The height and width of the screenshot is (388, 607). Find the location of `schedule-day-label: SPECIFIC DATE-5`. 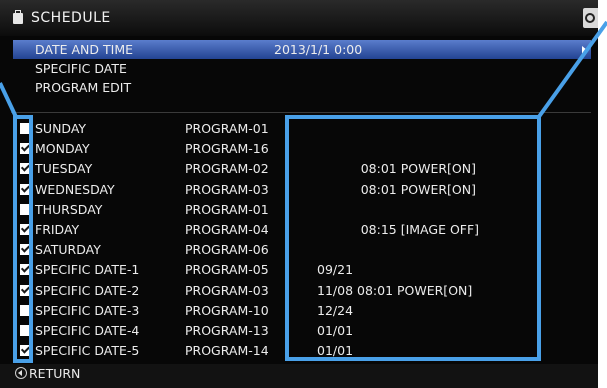

schedule-day-label: SPECIFIC DATE-5 is located at coordinates (87, 351).